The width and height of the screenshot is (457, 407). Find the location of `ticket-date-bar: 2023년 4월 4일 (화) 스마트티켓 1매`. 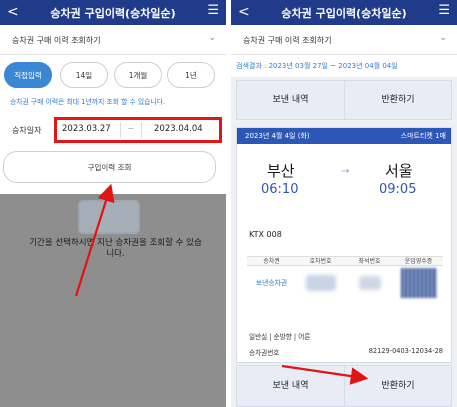

ticket-date-bar: 2023년 4월 4일 (화) 스마트티켓 1매 is located at coordinates (344, 136).